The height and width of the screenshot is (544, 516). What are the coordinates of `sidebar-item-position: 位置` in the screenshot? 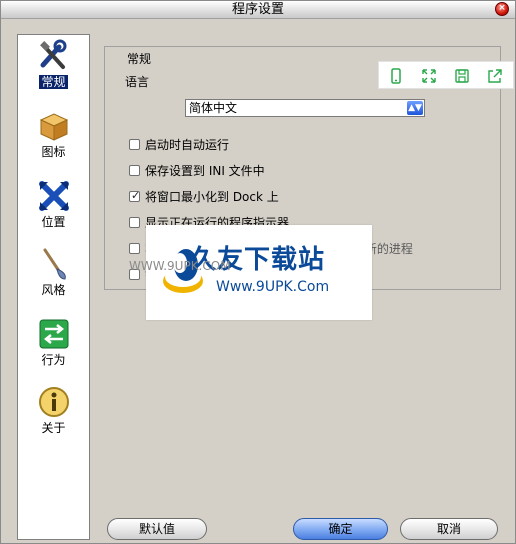 It's located at (53, 207).